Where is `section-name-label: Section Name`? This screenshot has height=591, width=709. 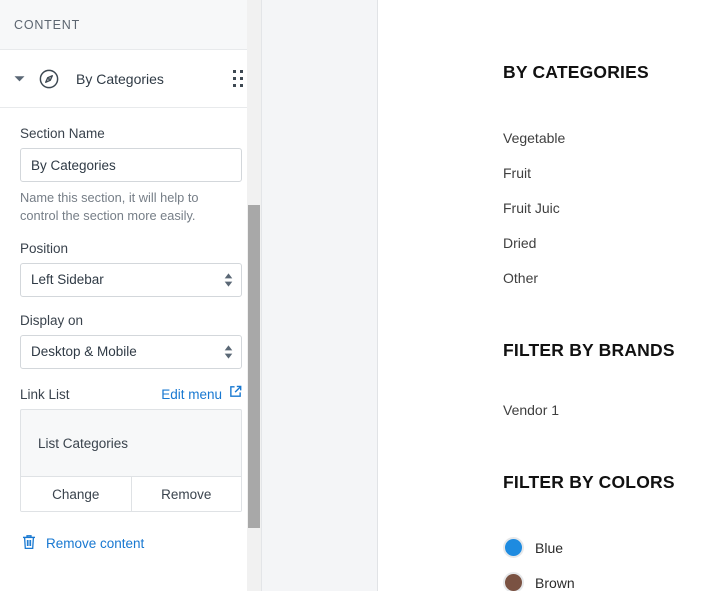 section-name-label: Section Name is located at coordinates (62, 133).